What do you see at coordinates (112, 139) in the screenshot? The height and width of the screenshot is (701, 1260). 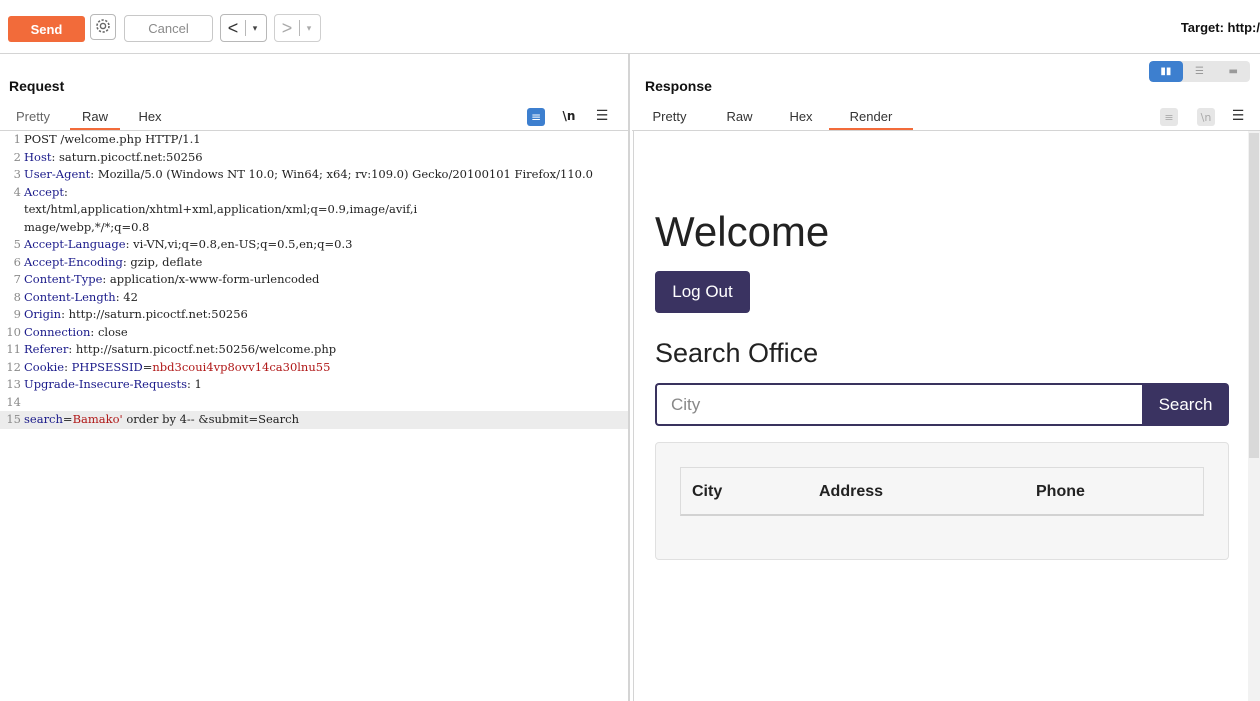 I see `code-text: POST /welcome.php HTTP/1.1` at bounding box center [112, 139].